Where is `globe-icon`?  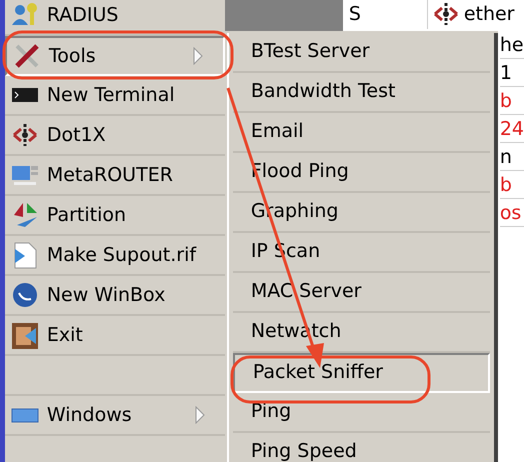
globe-icon is located at coordinates (24, 295).